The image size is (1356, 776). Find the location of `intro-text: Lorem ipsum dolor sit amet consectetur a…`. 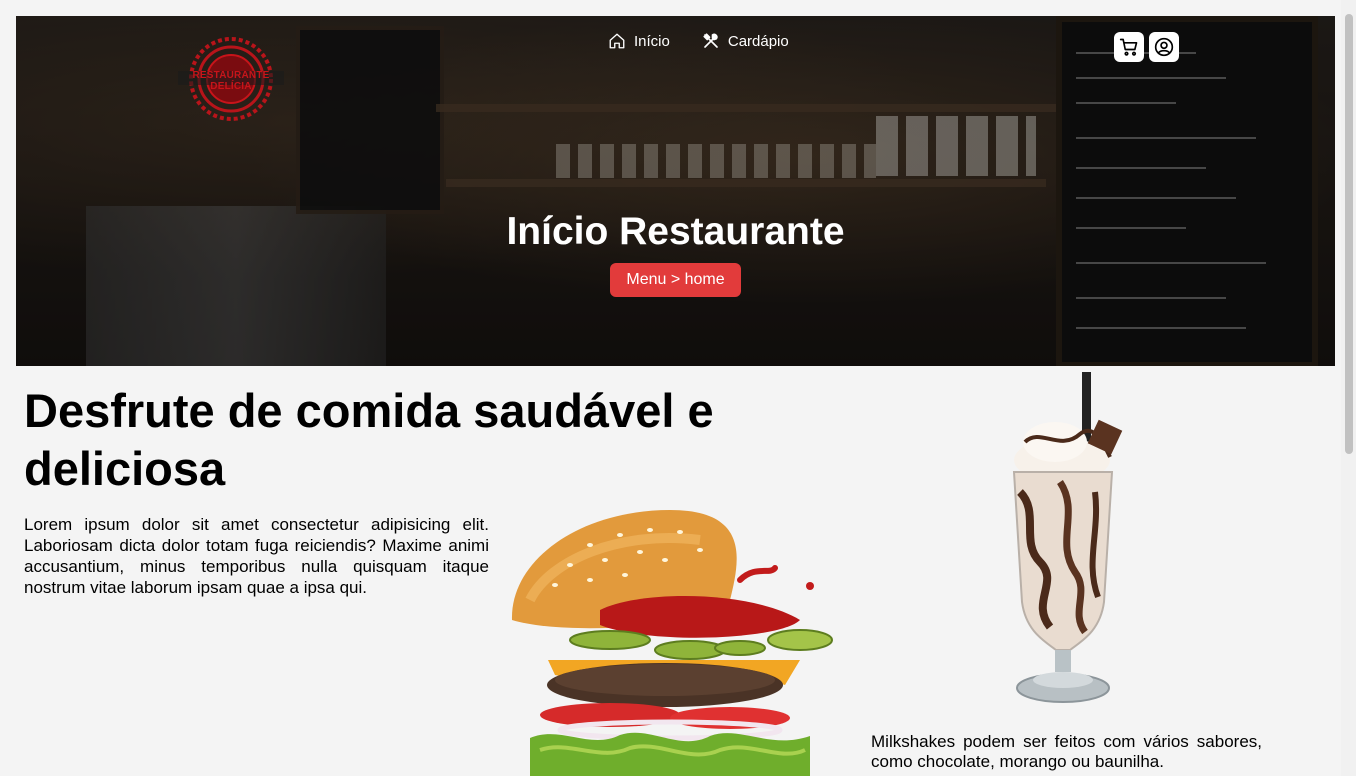

intro-text: Lorem ipsum dolor sit amet consectetur a… is located at coordinates (256, 556).